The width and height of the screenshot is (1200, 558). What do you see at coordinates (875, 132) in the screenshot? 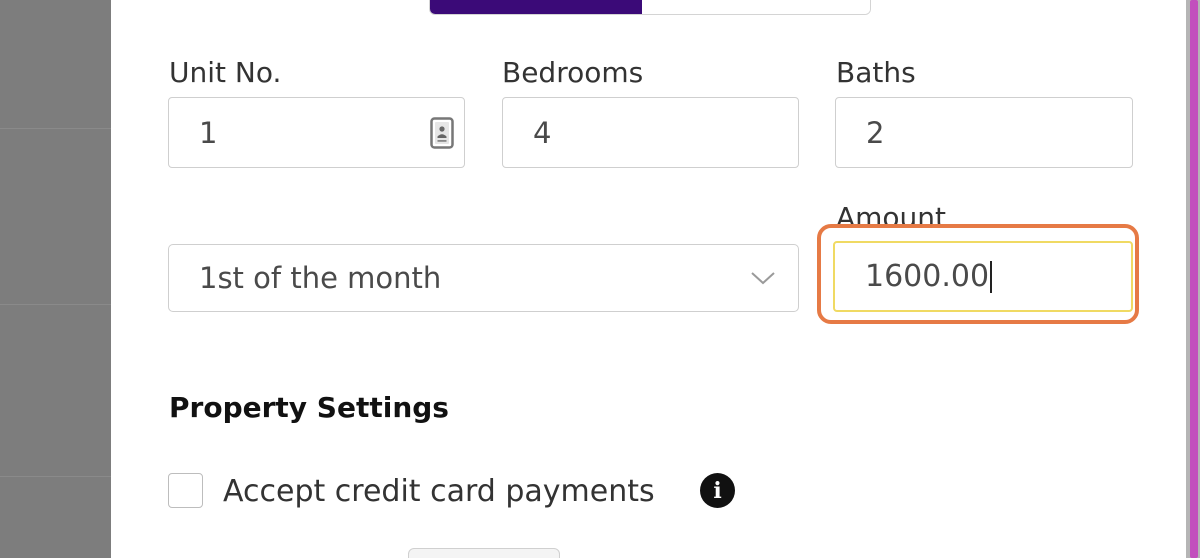
I see `baths-value: 2` at bounding box center [875, 132].